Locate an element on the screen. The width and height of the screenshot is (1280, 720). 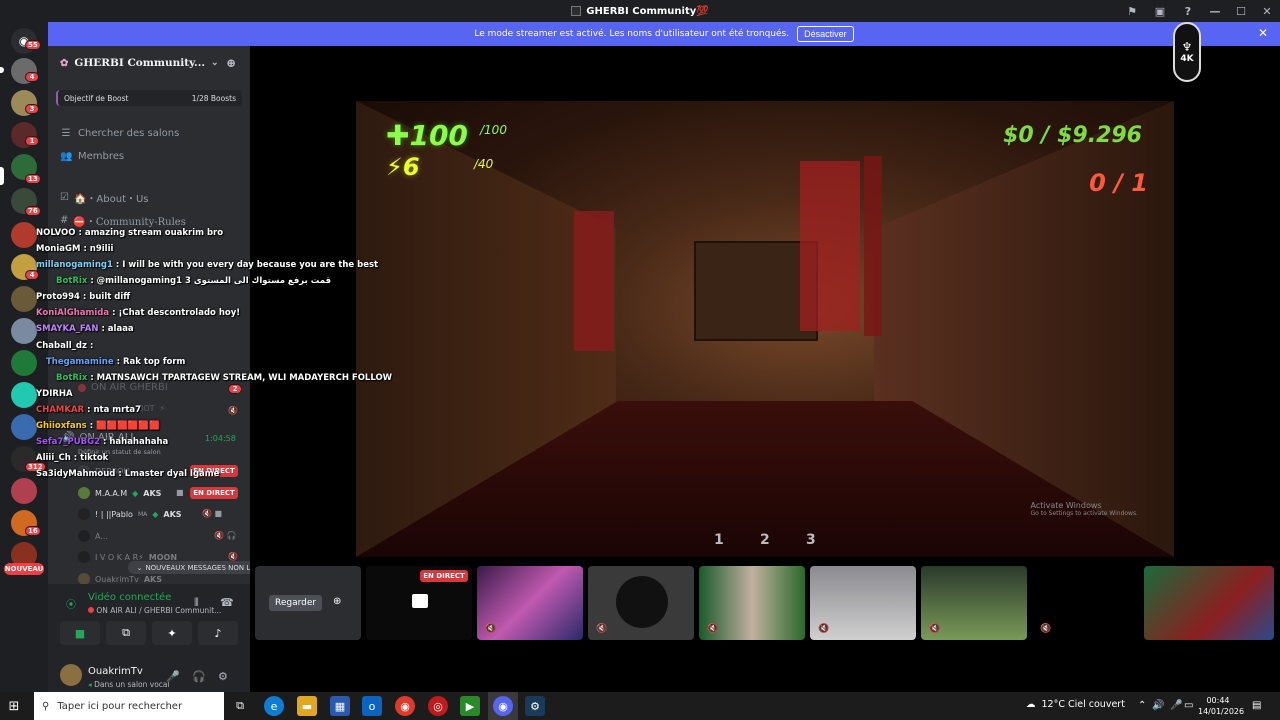
notification-badge: 13 is located at coordinates (33, 179).